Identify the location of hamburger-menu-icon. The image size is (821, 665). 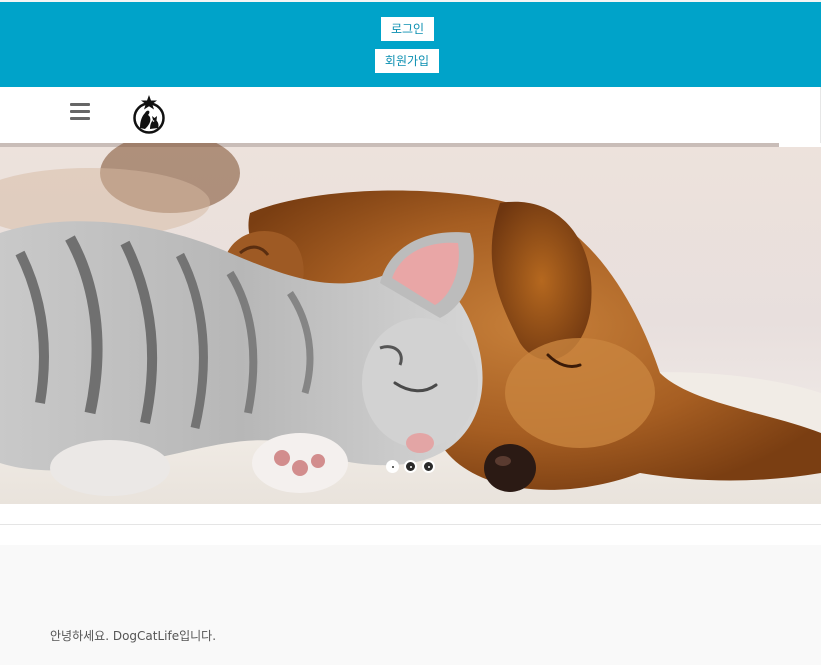
(80, 112).